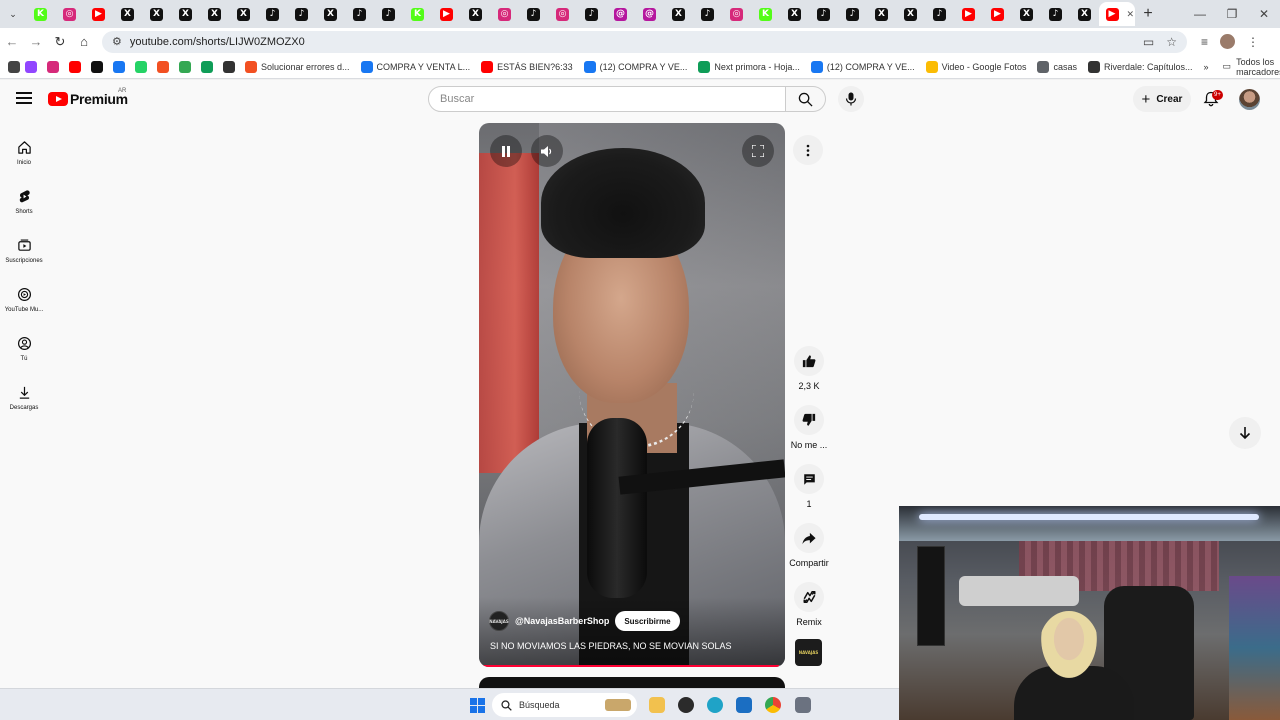 The width and height of the screenshot is (1280, 720). I want to click on channel-avatar: NAVAJAS, so click(499, 621).